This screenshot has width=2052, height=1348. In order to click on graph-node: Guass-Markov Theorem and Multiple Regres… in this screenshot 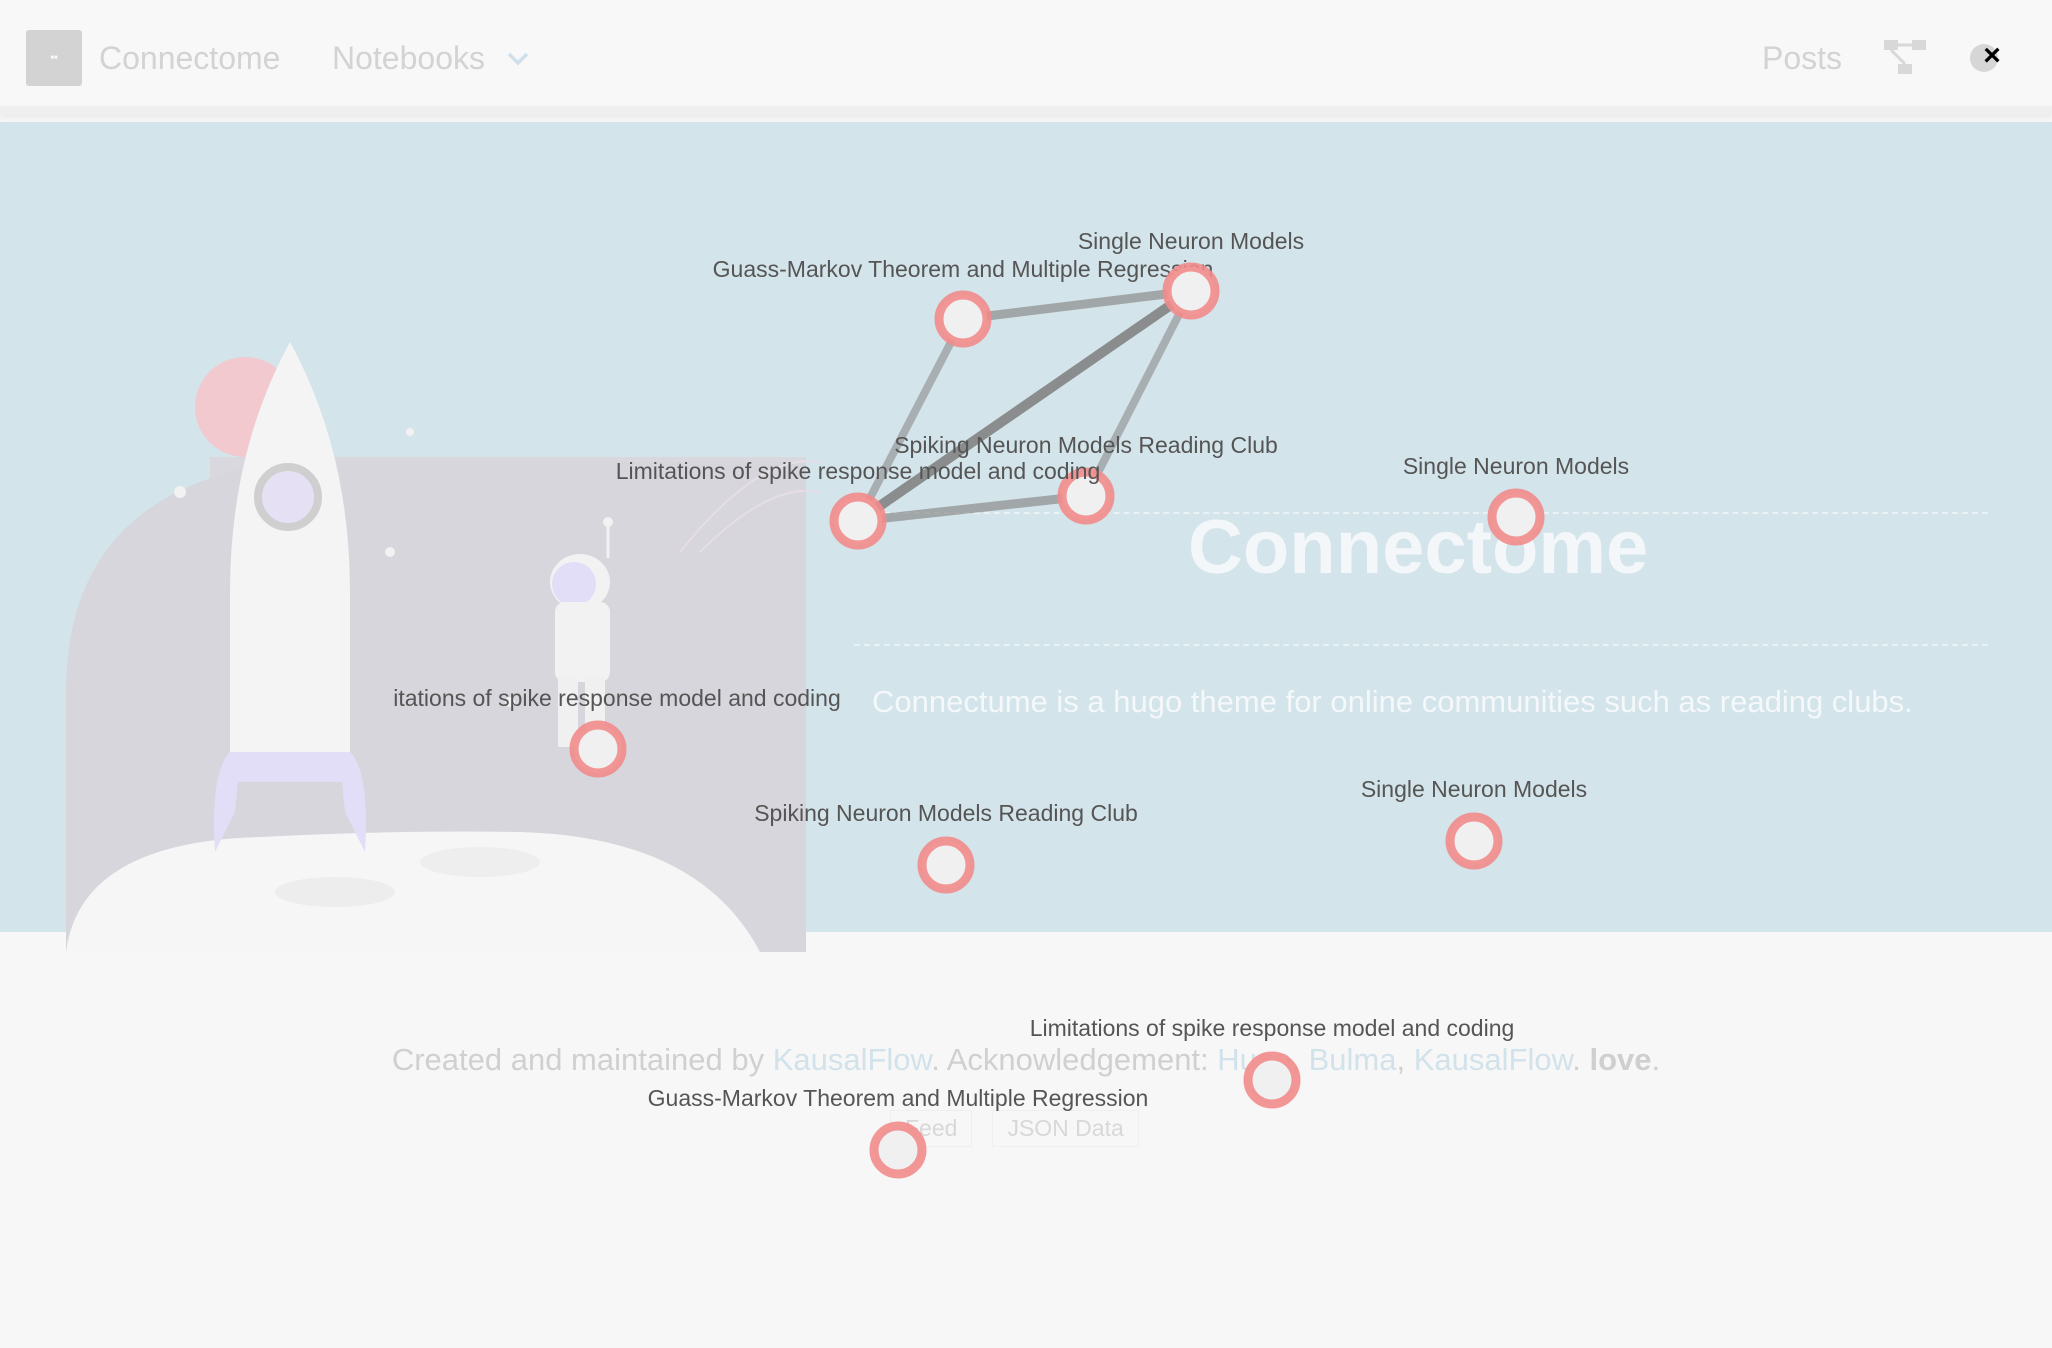, I will do `click(898, 1132)`.